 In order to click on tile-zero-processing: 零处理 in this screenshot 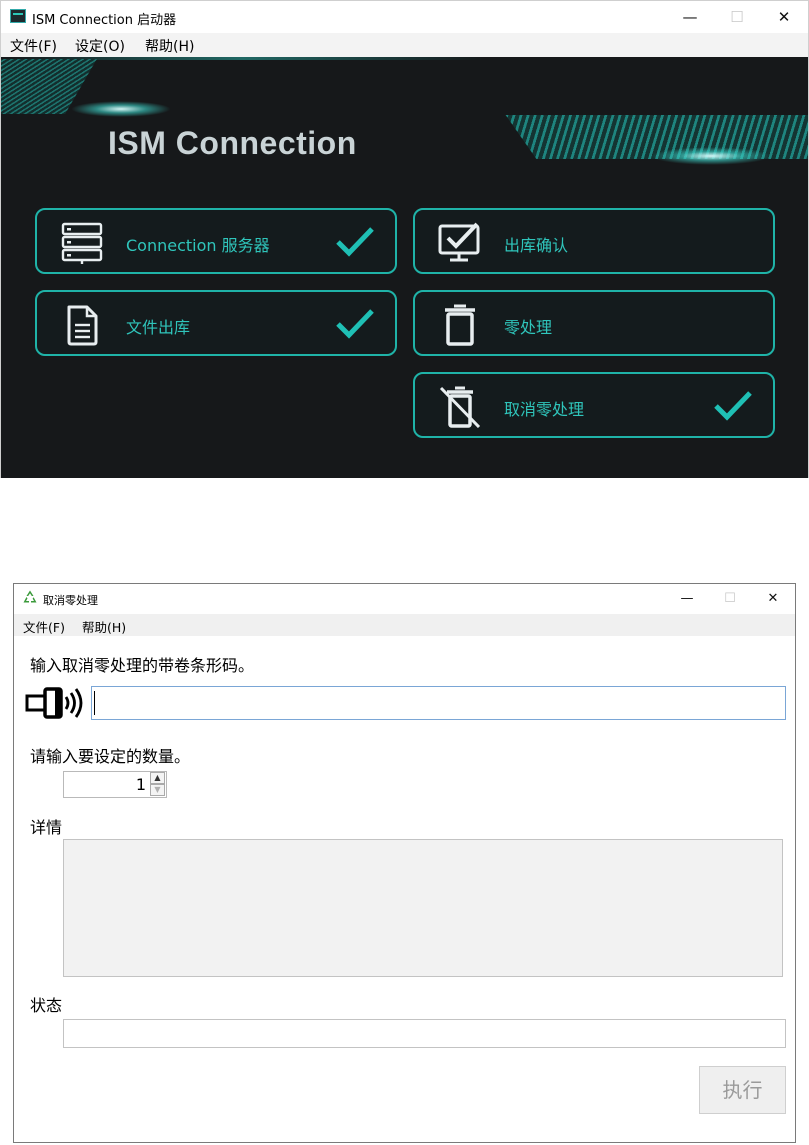, I will do `click(594, 323)`.